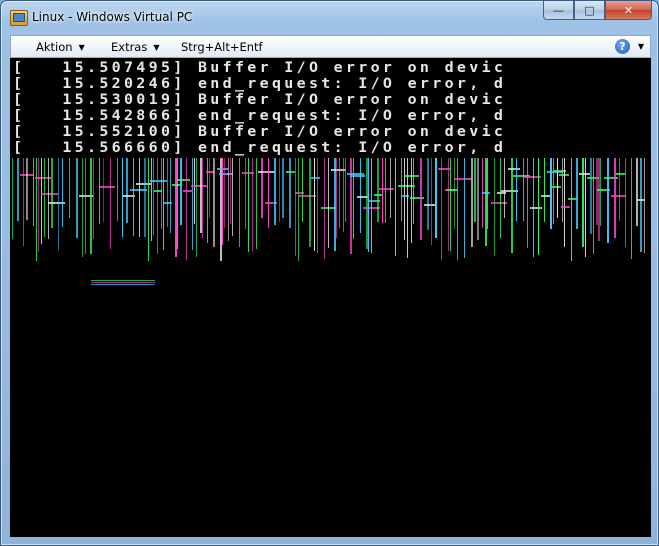 This screenshot has width=659, height=546. What do you see at coordinates (135, 47) in the screenshot?
I see `menu-extras: Extras ▼` at bounding box center [135, 47].